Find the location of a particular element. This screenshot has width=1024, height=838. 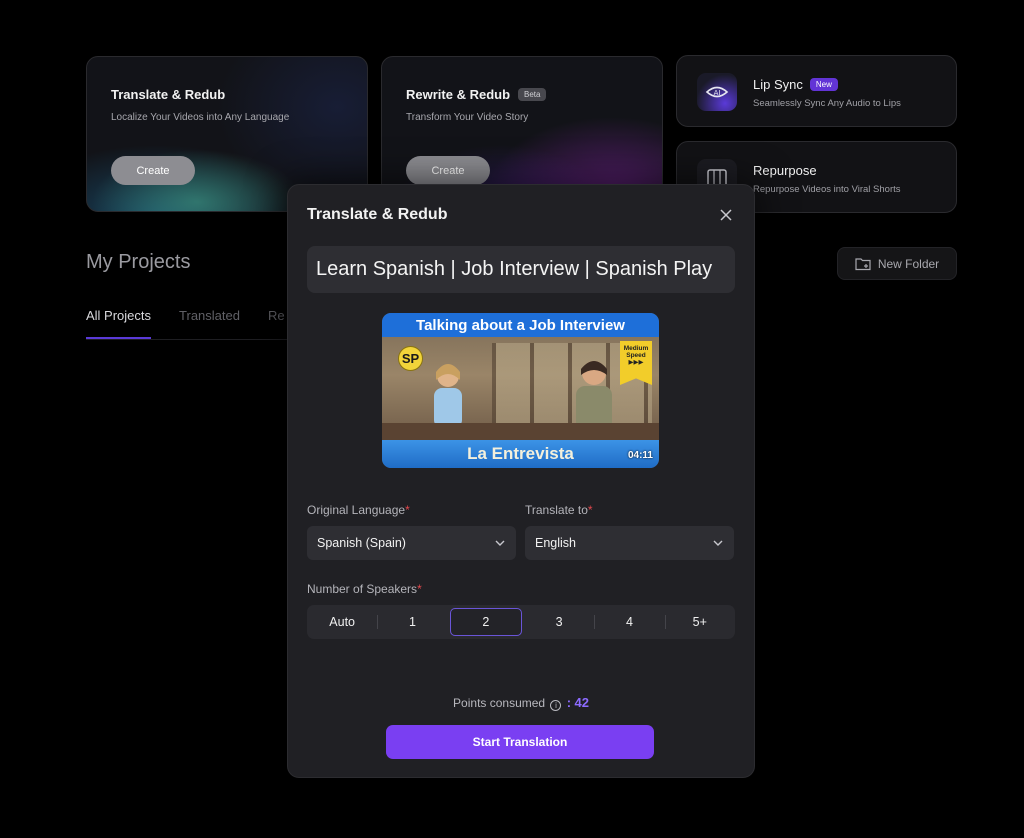

lip-sync-subtitle: Seamlessly Sync Any Audio to Lips is located at coordinates (827, 103).